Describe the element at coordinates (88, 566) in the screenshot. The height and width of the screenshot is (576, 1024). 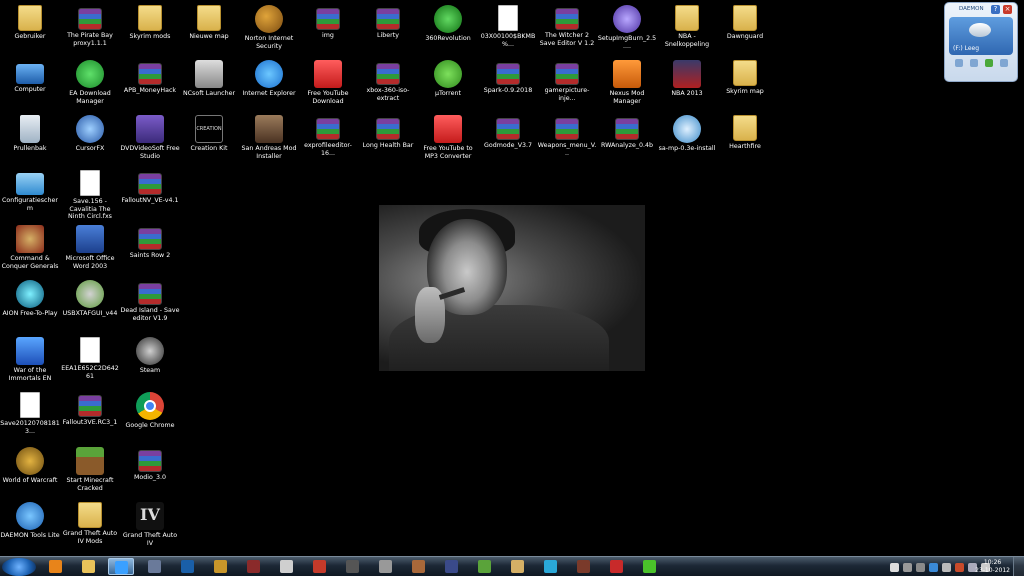
I see `taskbar-button-explorer` at that location.